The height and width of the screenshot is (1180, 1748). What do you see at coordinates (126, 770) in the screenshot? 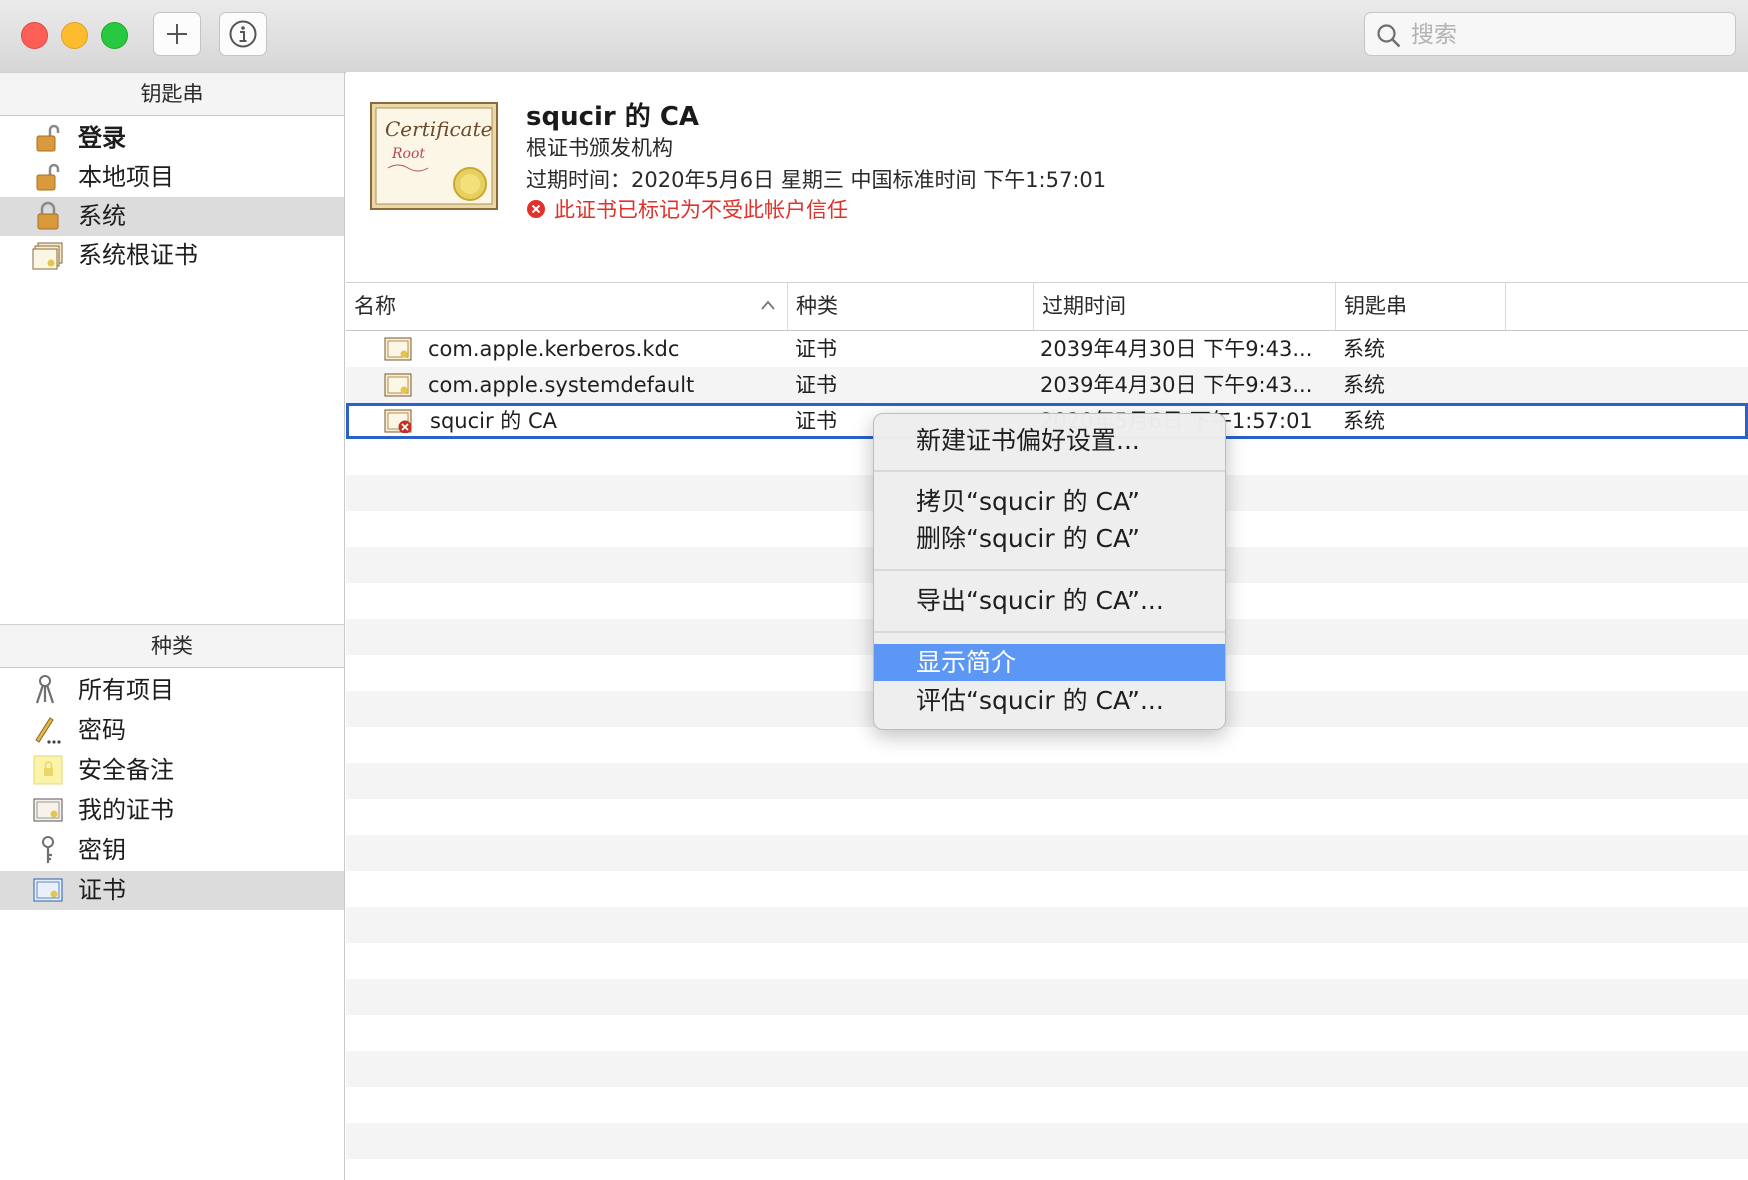
I see `sidebar-item-label: 安全备注` at bounding box center [126, 770].